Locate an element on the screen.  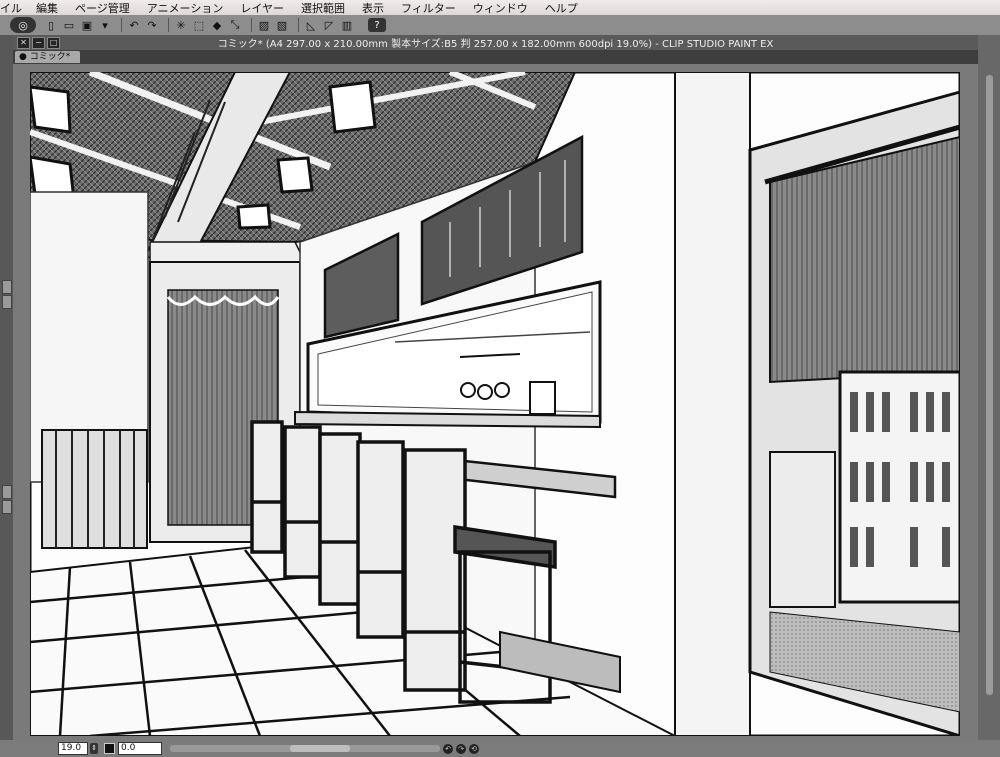
snap-grid-icon: ▥ is located at coordinates (347, 25).